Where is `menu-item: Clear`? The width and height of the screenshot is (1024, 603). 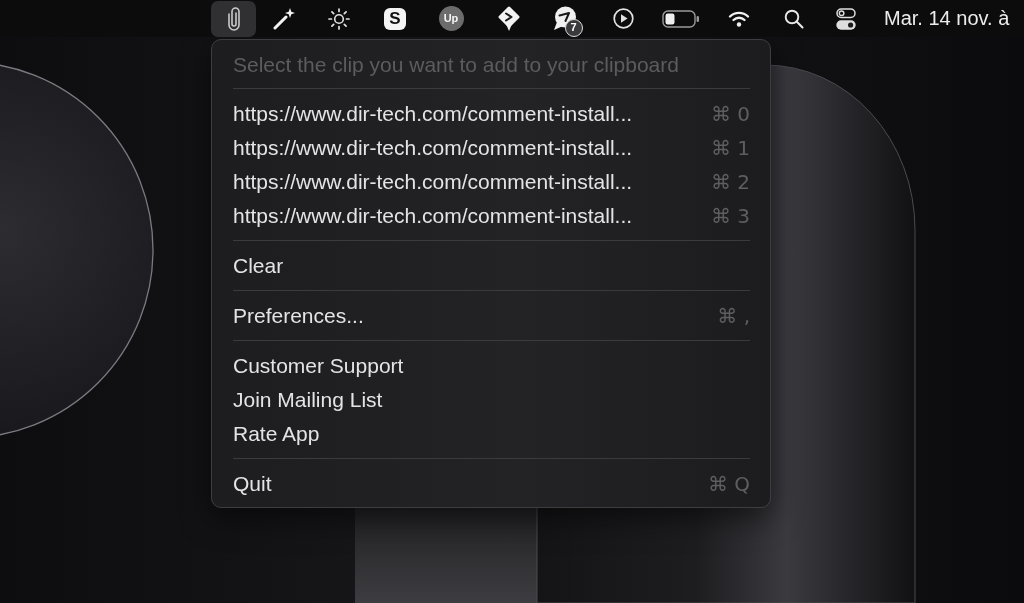 menu-item: Clear is located at coordinates (258, 266).